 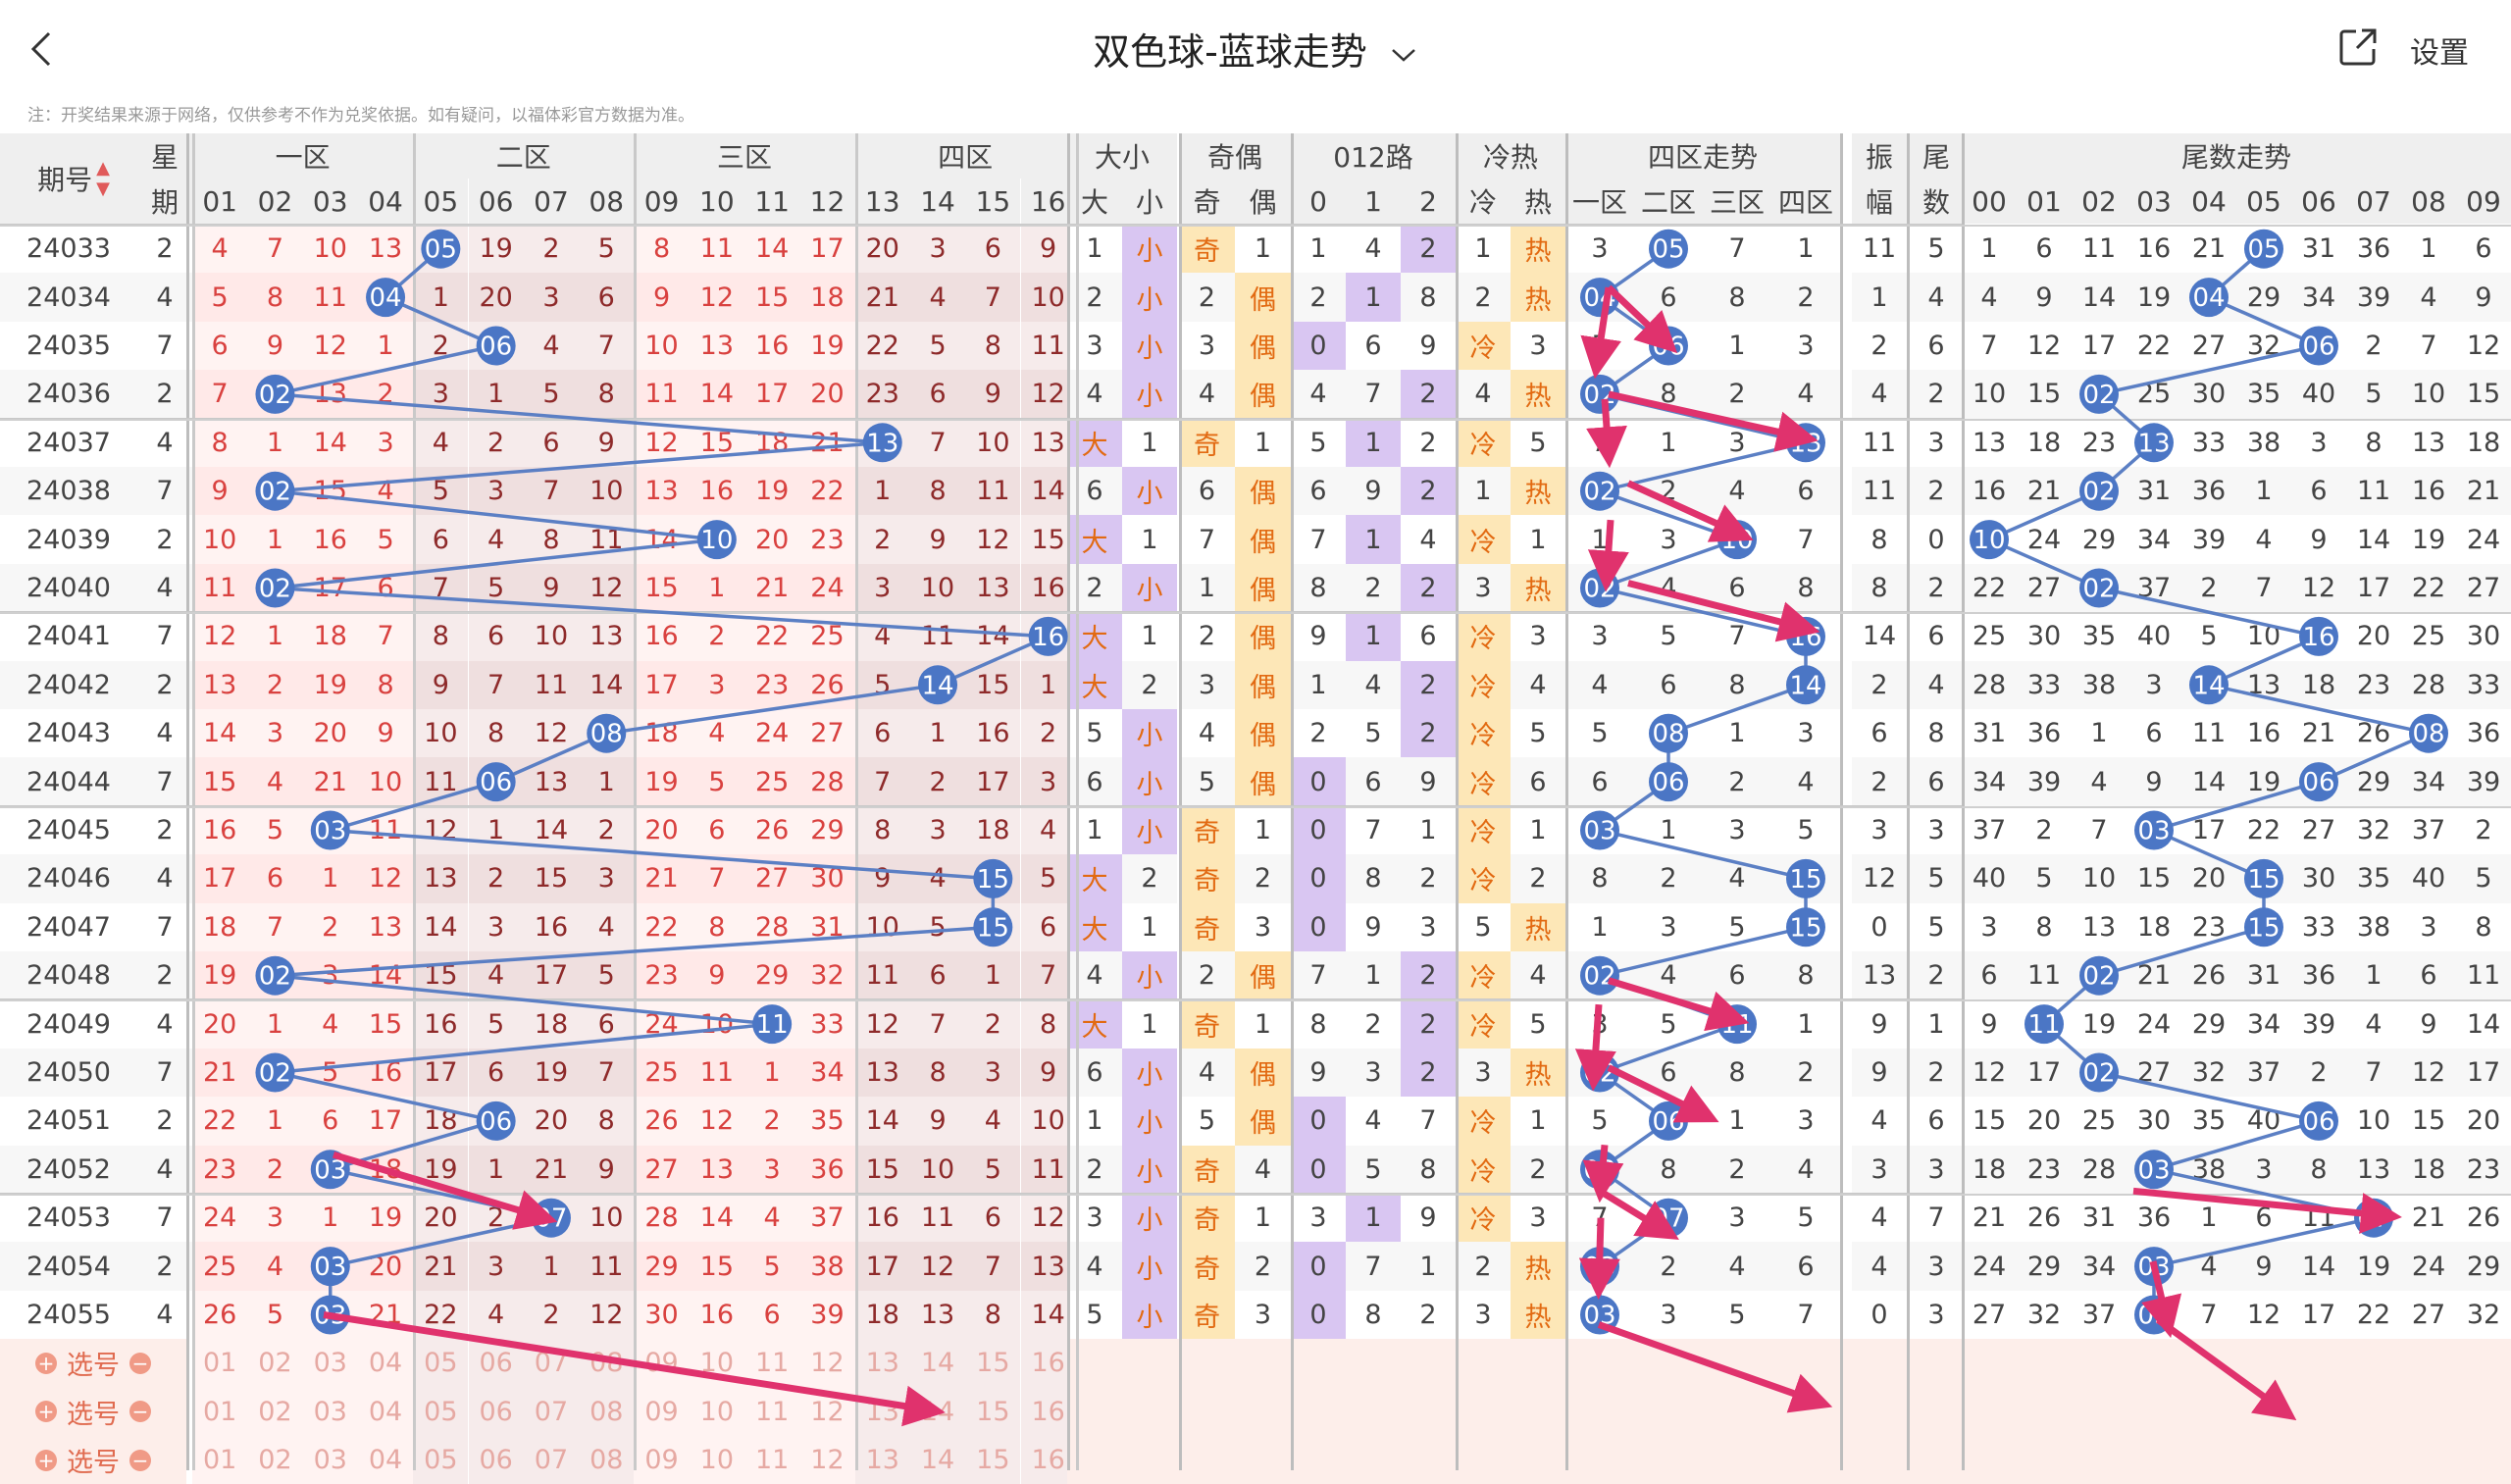 What do you see at coordinates (1668, 733) in the screenshot?
I see `zone-trend-cell` at bounding box center [1668, 733].